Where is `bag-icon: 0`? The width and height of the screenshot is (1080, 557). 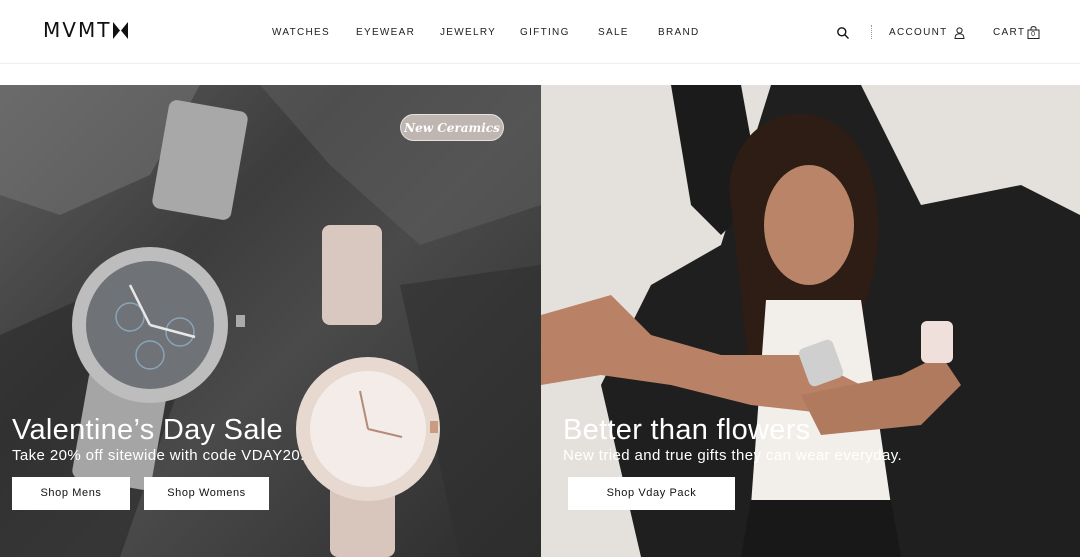
bag-icon: 0 is located at coordinates (1033, 32).